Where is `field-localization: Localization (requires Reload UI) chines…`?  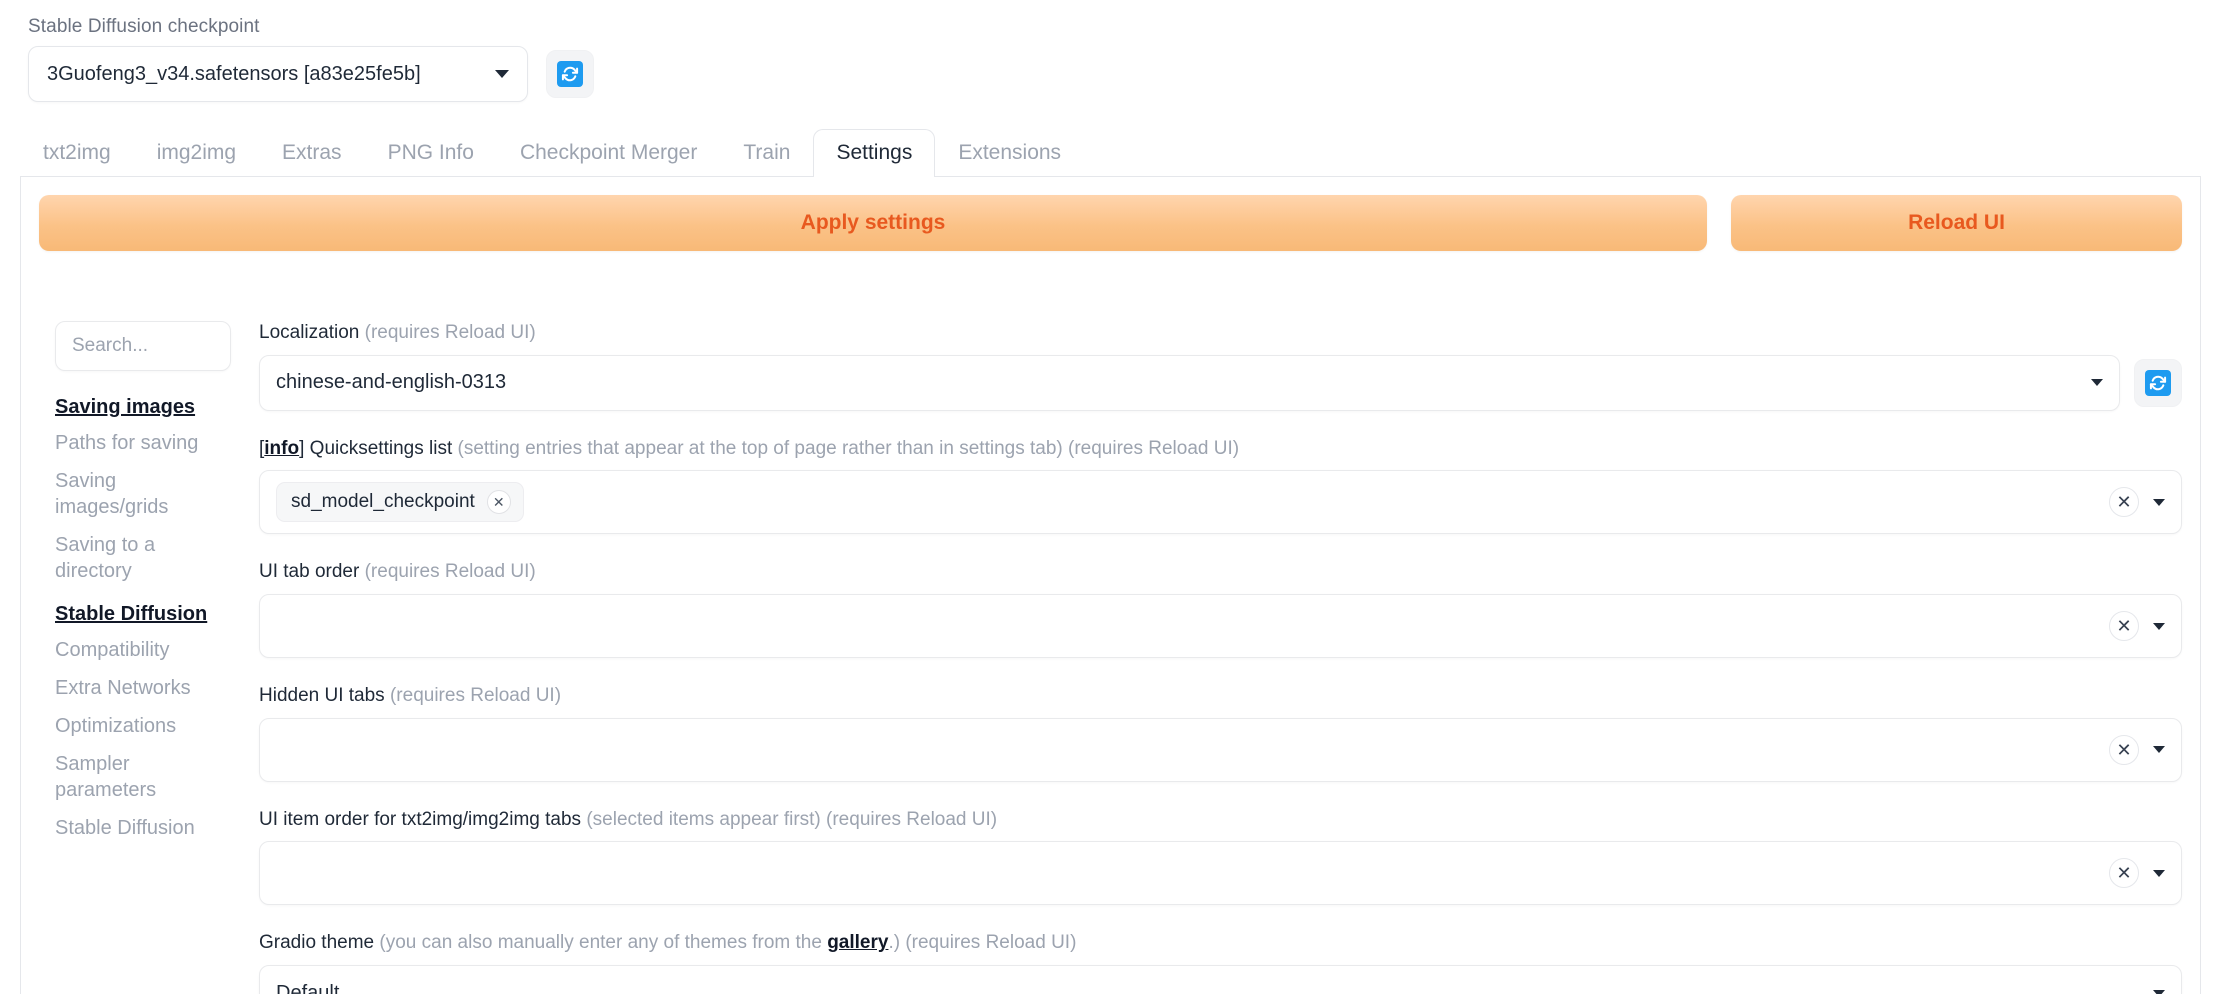 field-localization: Localization (requires Reload UI) chines… is located at coordinates (1220, 366).